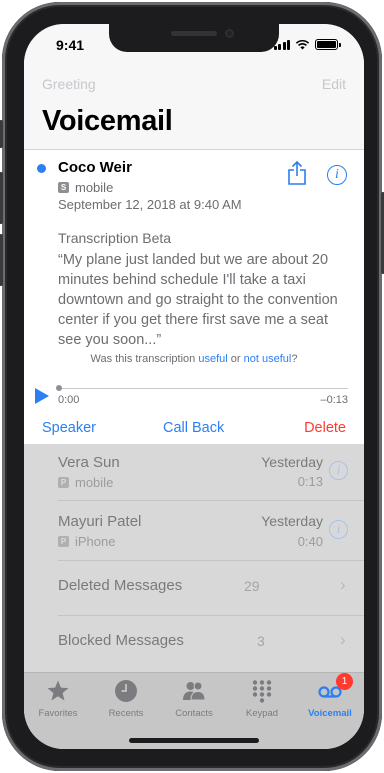 Image resolution: width=384 pixels, height=773 pixels. What do you see at coordinates (328, 44) in the screenshot?
I see `battery-icon` at bounding box center [328, 44].